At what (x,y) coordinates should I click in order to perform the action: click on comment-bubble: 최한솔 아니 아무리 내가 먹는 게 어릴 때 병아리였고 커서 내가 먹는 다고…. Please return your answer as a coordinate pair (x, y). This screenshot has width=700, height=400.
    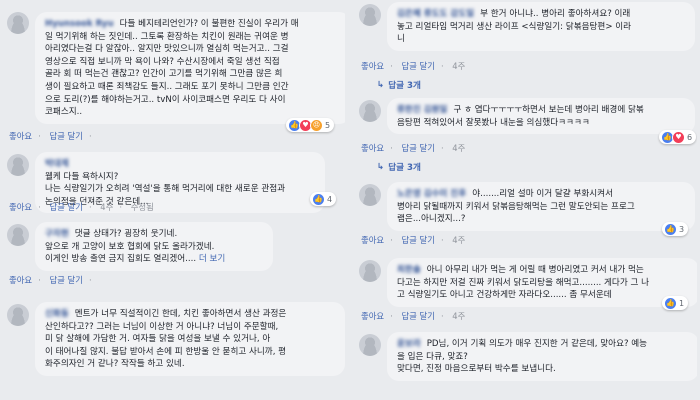
    Looking at the image, I should click on (542, 282).